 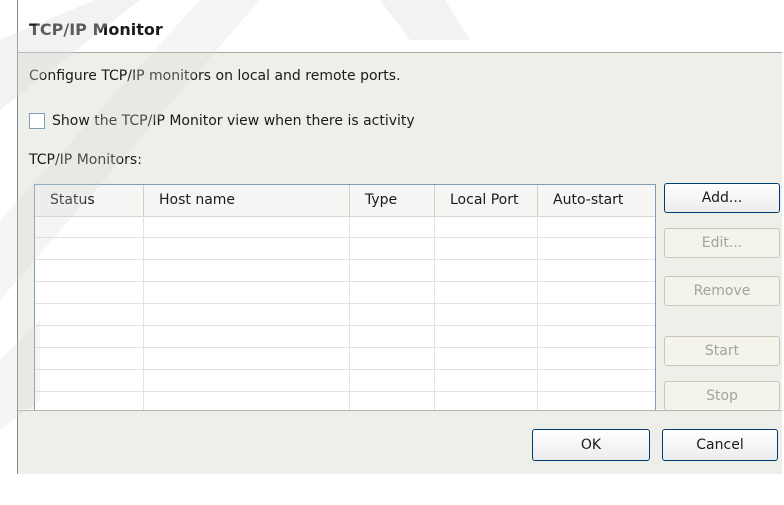 What do you see at coordinates (596, 200) in the screenshot?
I see `column-header-auto-start: Auto-start` at bounding box center [596, 200].